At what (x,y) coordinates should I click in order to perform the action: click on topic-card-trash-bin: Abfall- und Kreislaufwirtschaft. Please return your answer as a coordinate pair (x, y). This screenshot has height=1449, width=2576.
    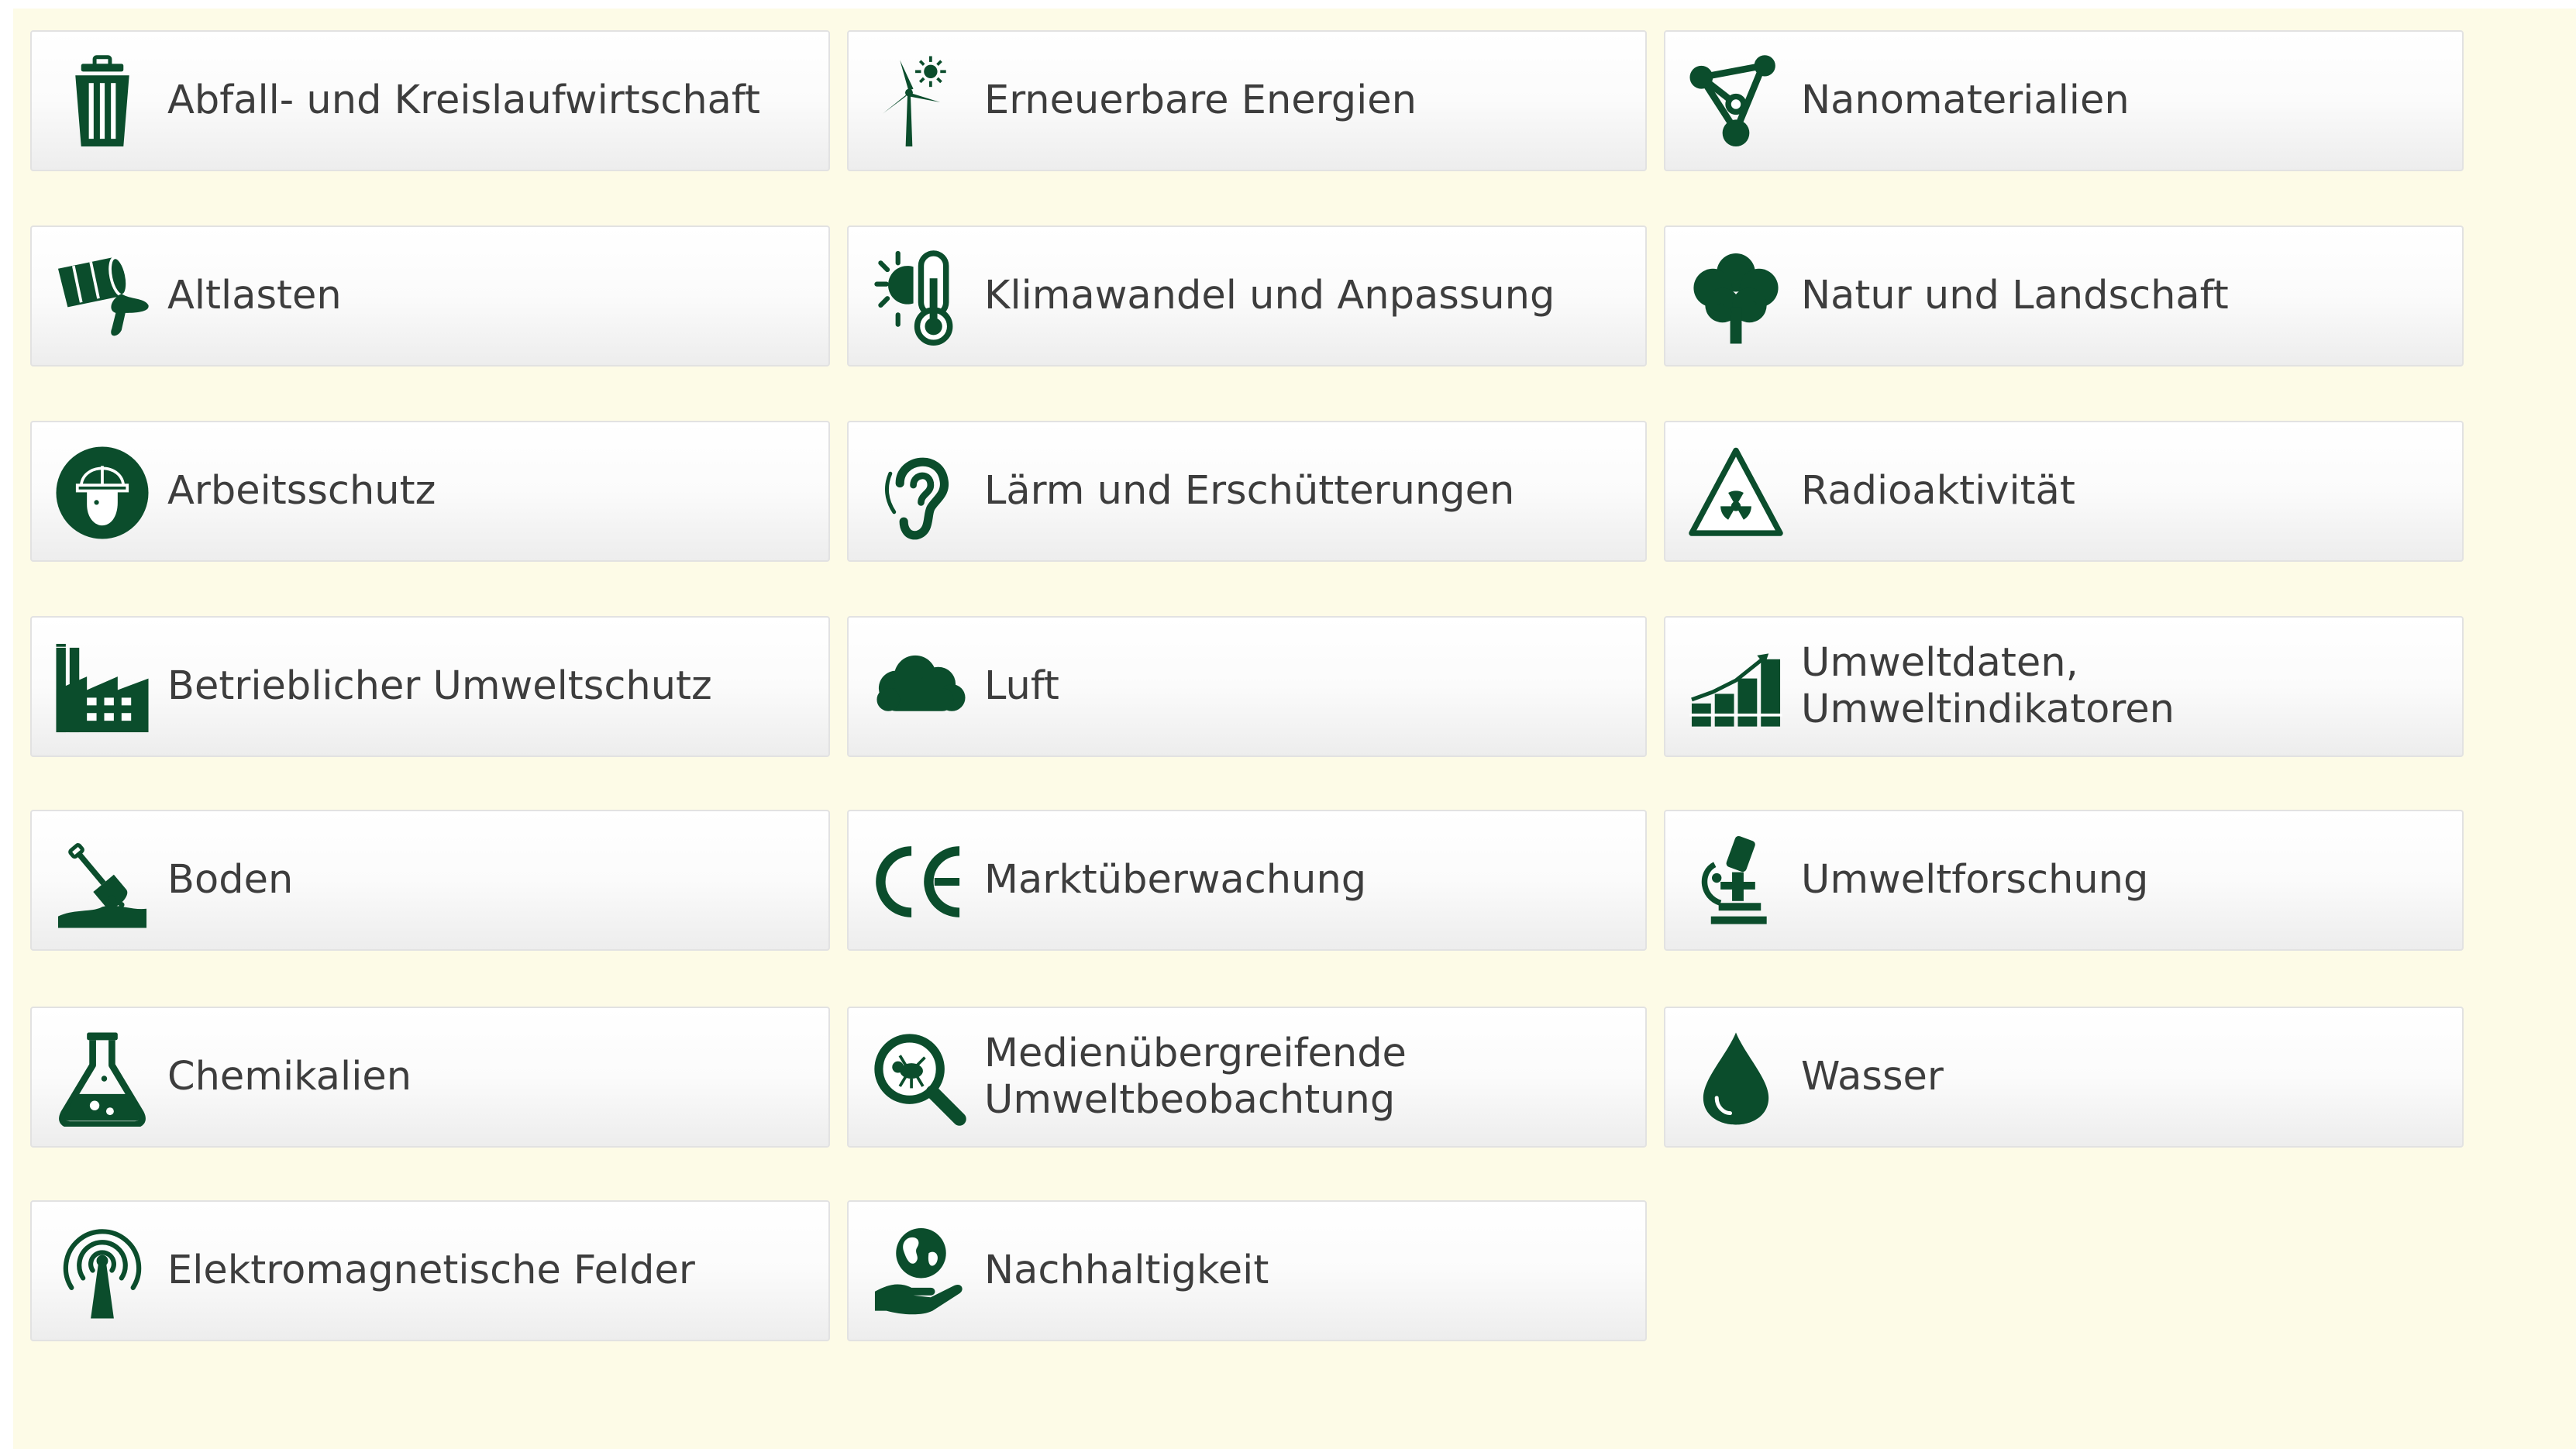
    Looking at the image, I should click on (430, 100).